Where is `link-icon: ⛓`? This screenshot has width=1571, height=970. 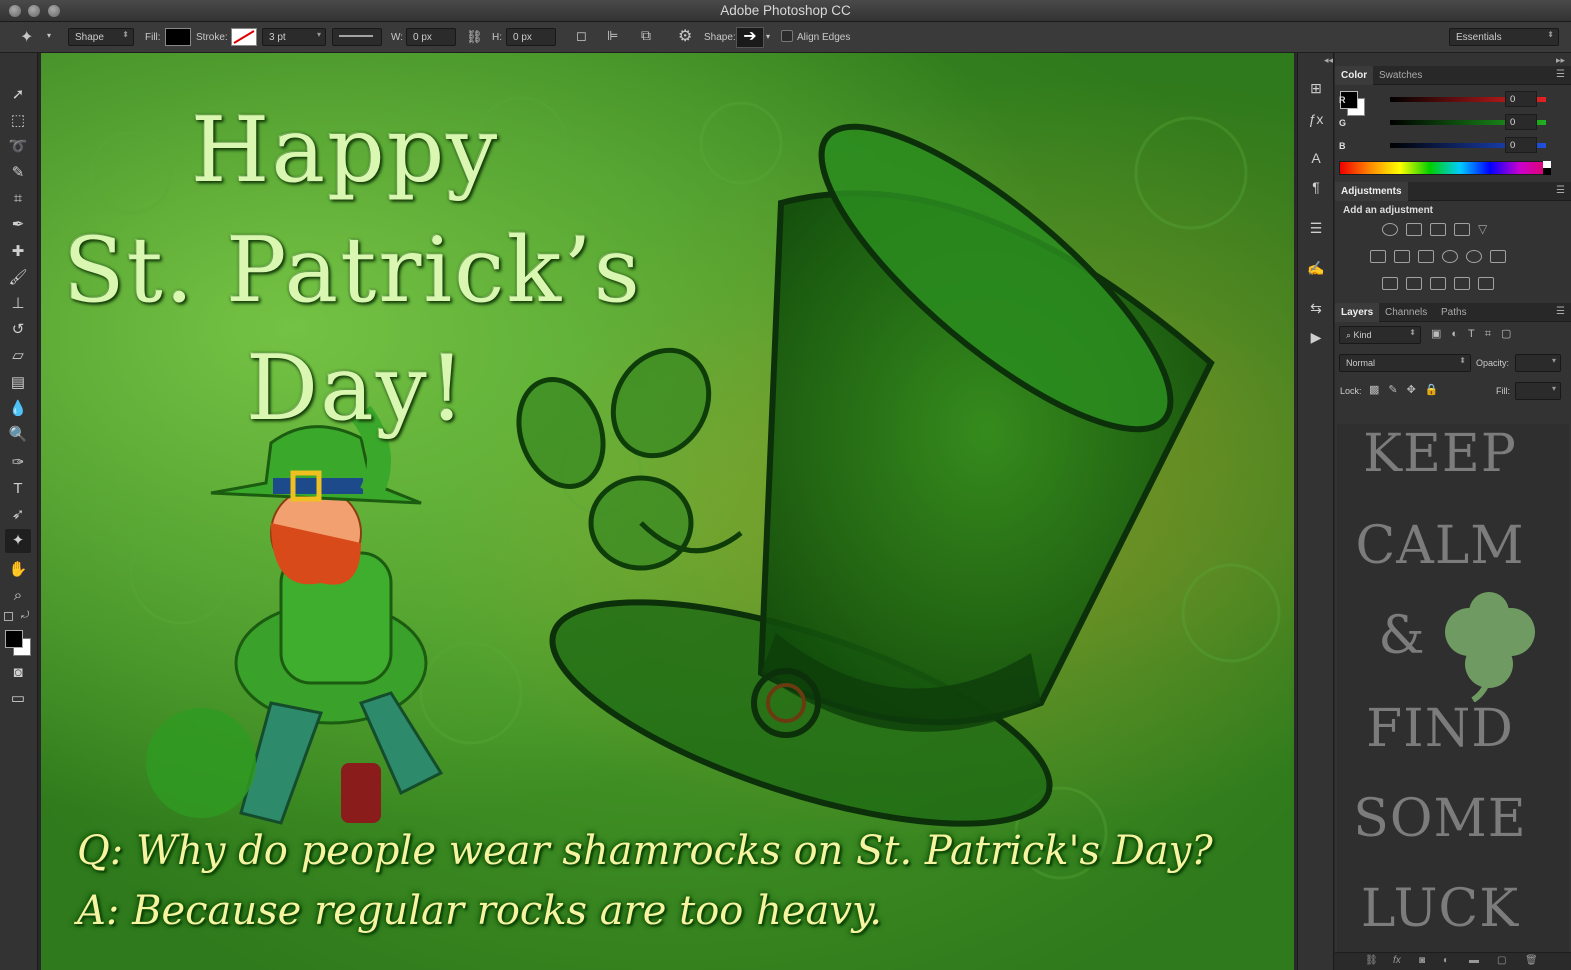
link-icon: ⛓ is located at coordinates (474, 37).